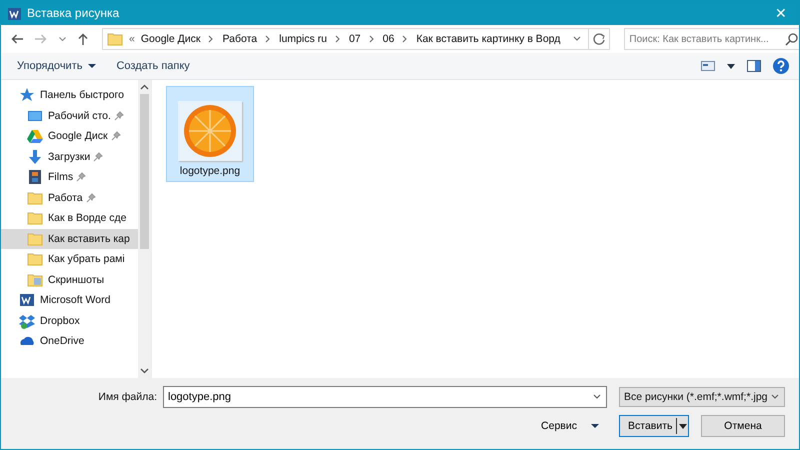 Image resolution: width=800 pixels, height=450 pixels. What do you see at coordinates (69, 300) in the screenshot?
I see `nav-item: Microsoft Word` at bounding box center [69, 300].